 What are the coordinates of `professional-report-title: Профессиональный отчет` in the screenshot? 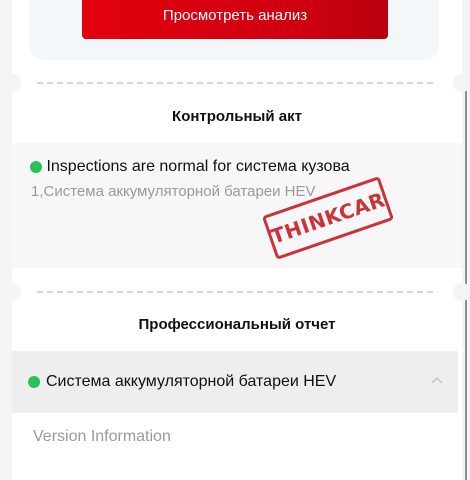 It's located at (237, 324).